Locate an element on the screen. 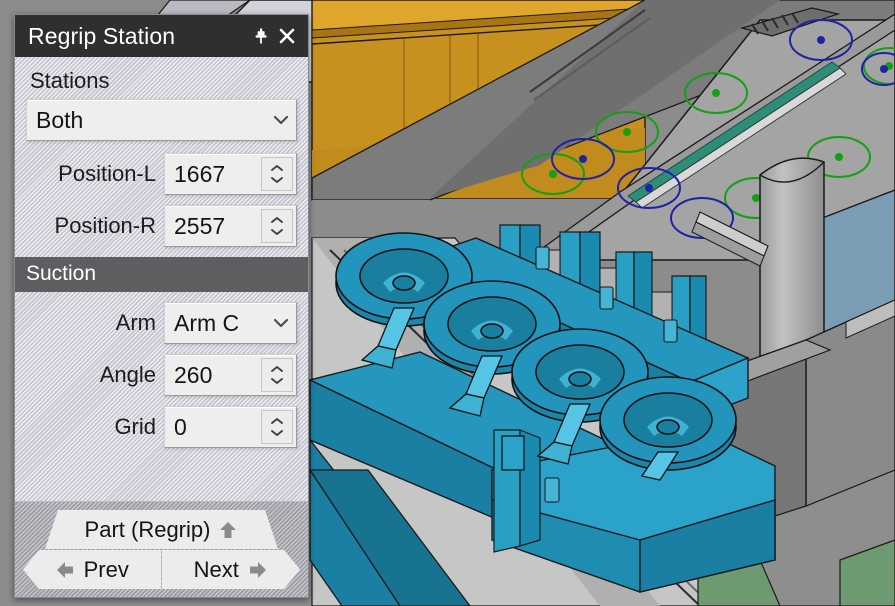  angle-input: 260 is located at coordinates (230, 375).